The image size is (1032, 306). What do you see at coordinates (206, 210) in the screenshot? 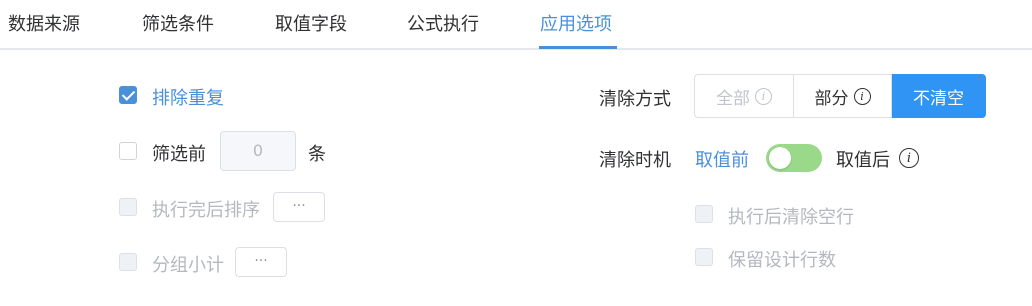
I see `sort-after-label: 执行完后排序` at bounding box center [206, 210].